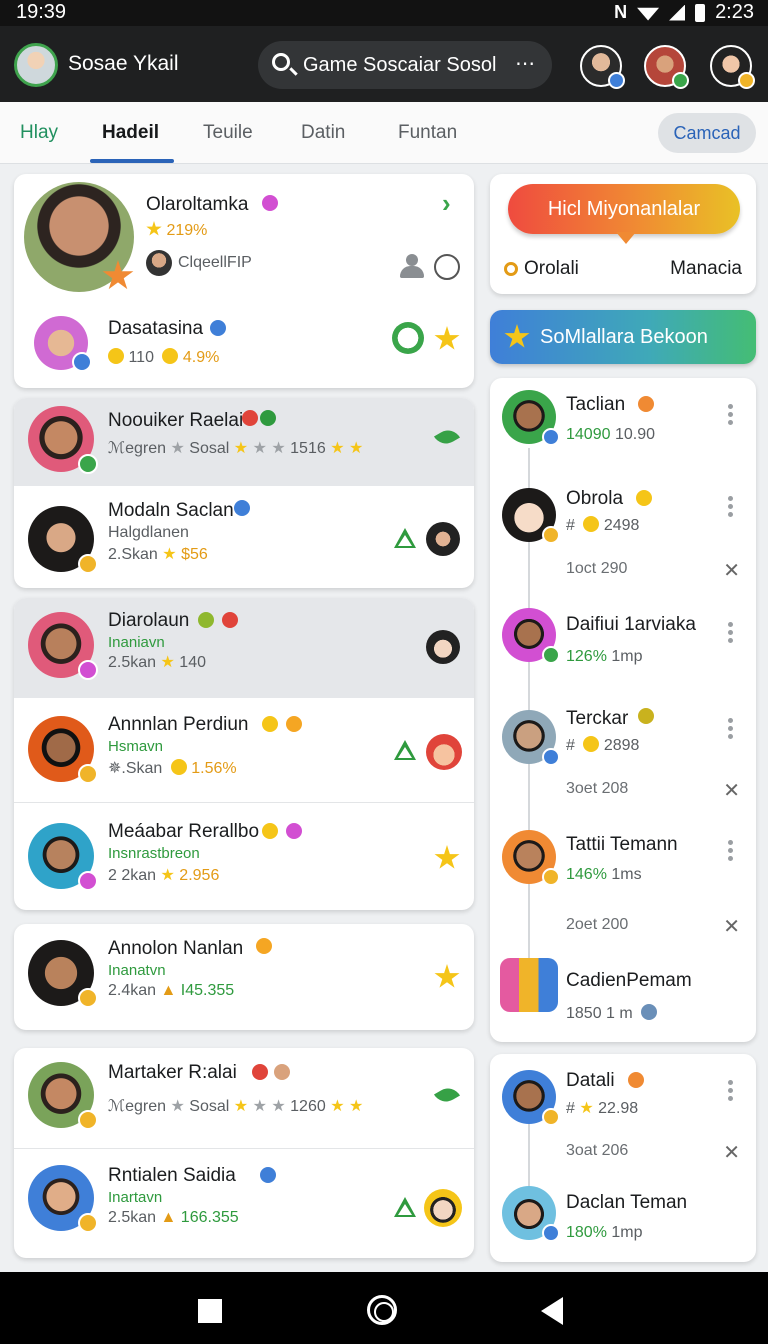  Describe the element at coordinates (551, 269) in the screenshot. I see `promo-left-label: Orolali` at that location.